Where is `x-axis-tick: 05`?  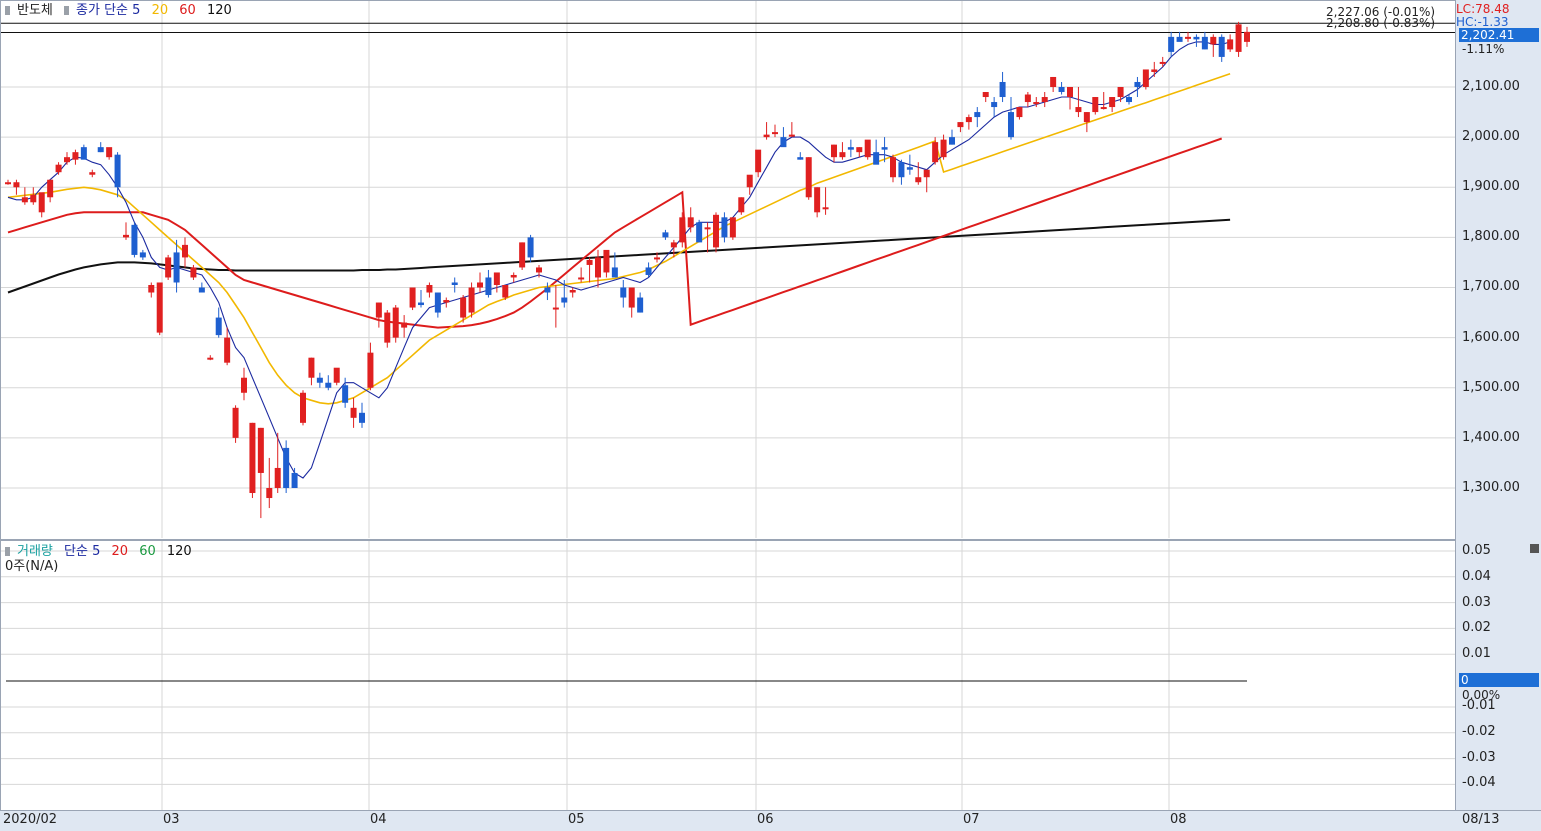
x-axis-tick: 05 is located at coordinates (576, 819).